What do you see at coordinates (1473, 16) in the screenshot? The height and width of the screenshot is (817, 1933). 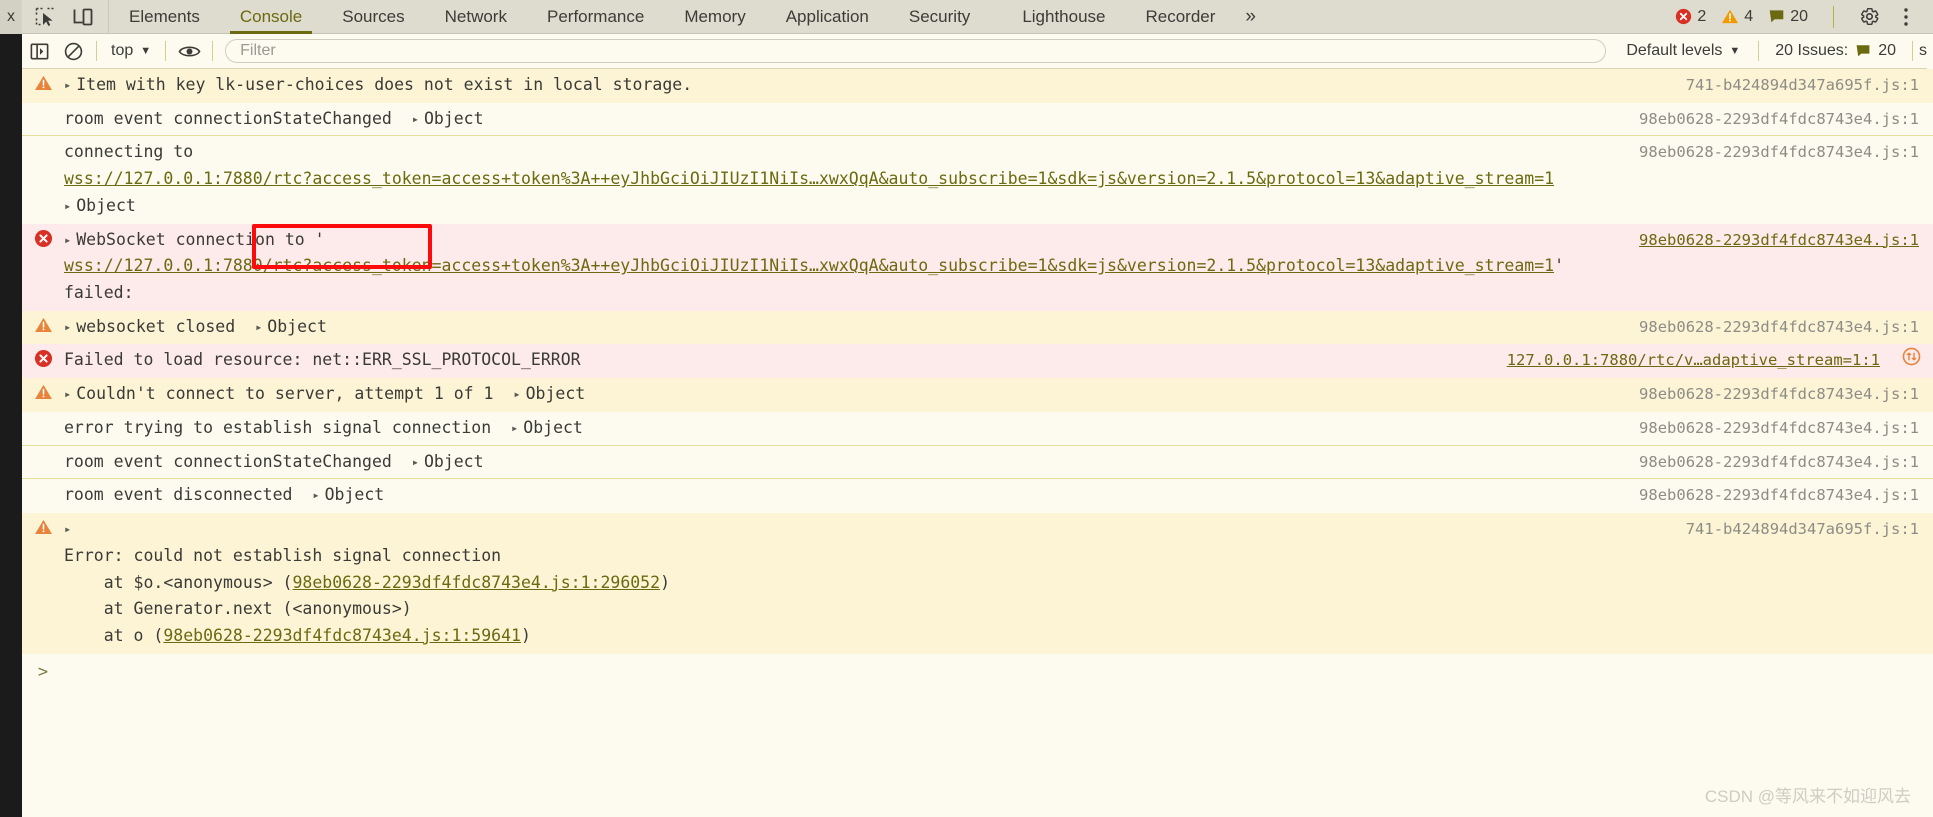 I see `tabbar-spacer` at bounding box center [1473, 16].